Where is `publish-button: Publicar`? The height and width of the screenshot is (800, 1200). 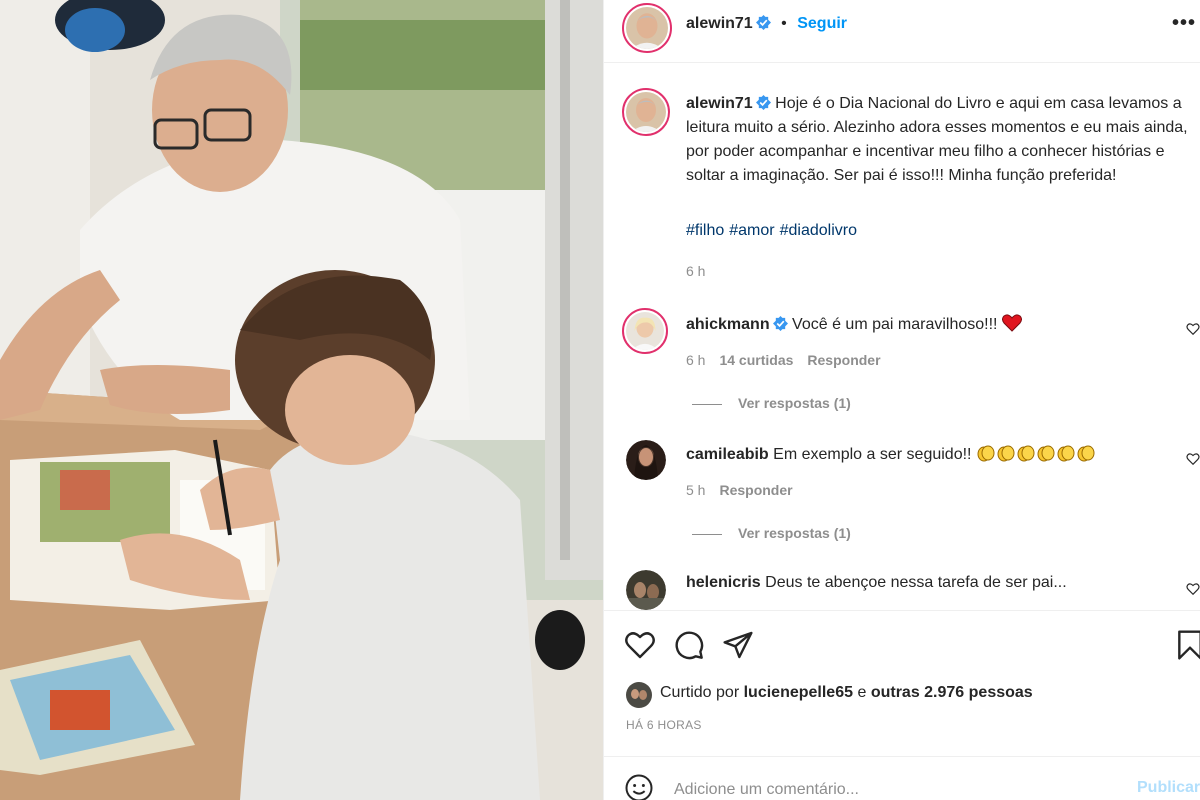
publish-button: Publicar is located at coordinates (1168, 788).